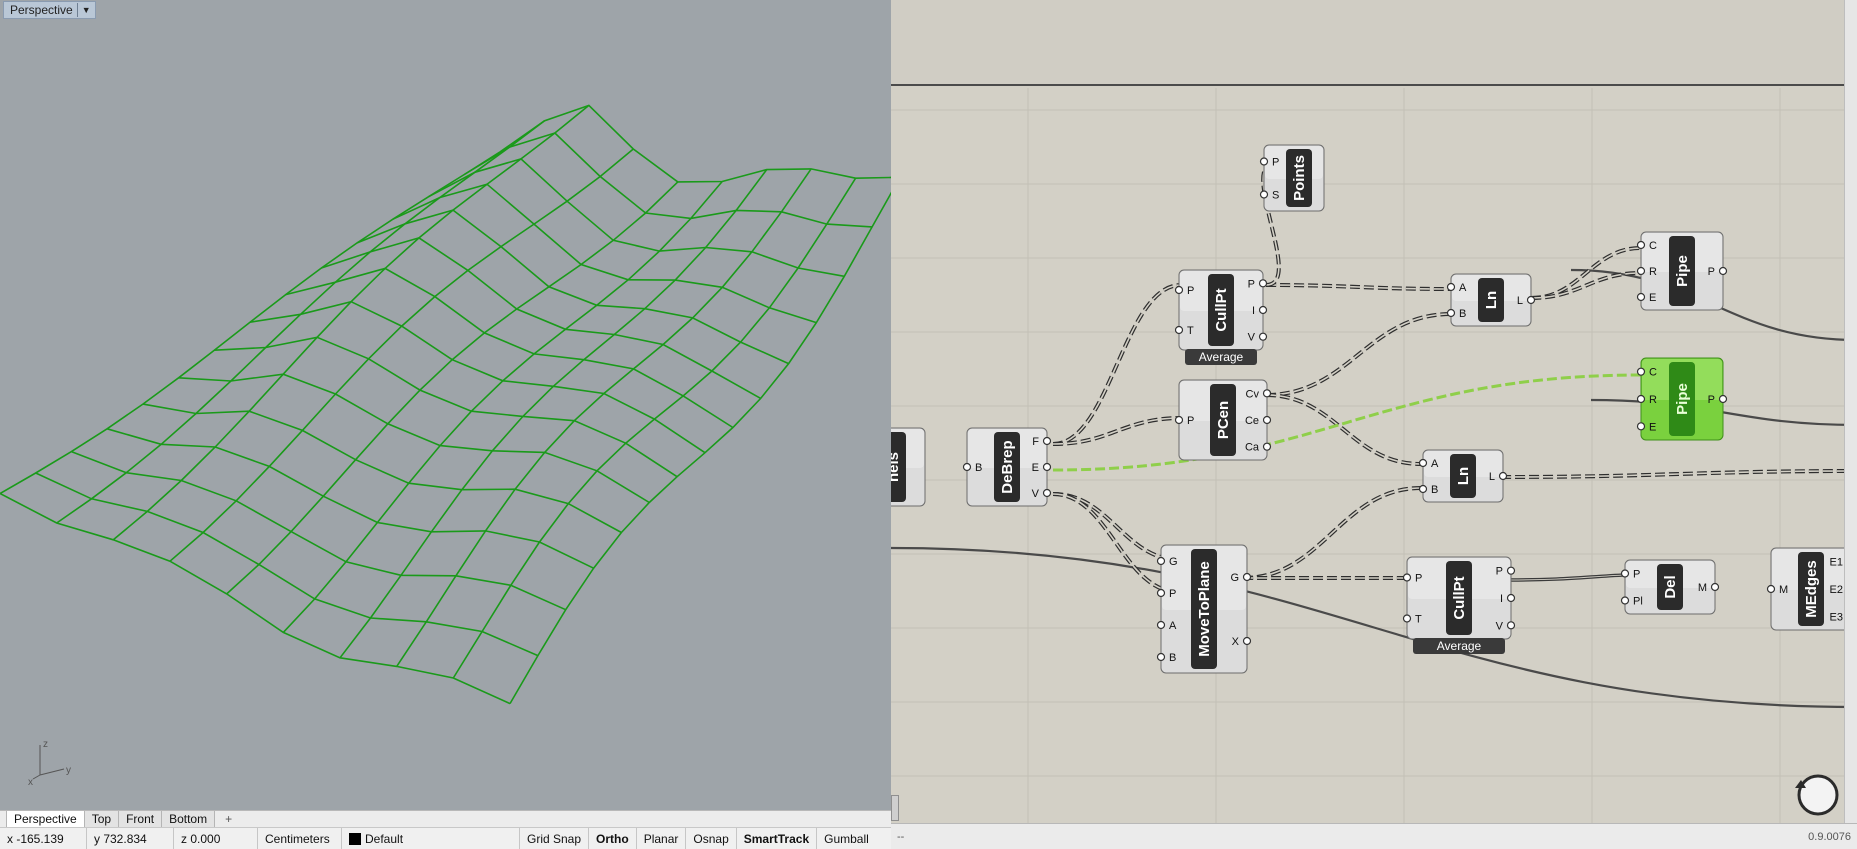  I want to click on del-title: Del, so click(1670, 586).